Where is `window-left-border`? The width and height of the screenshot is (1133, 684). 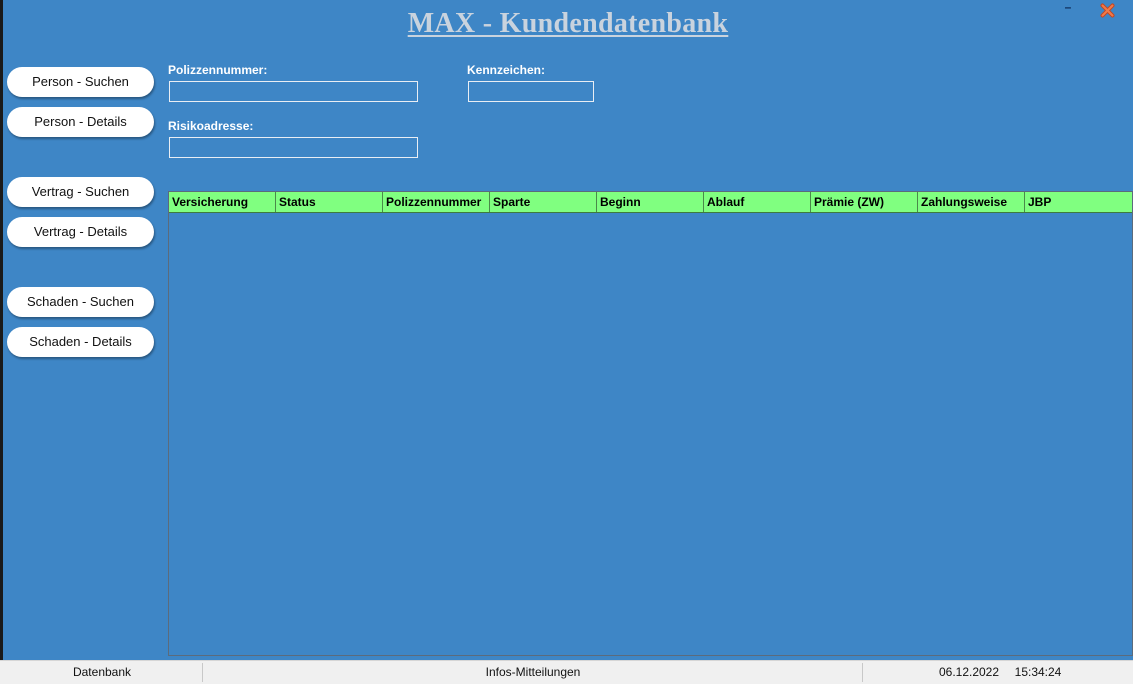
window-left-border is located at coordinates (1, 330).